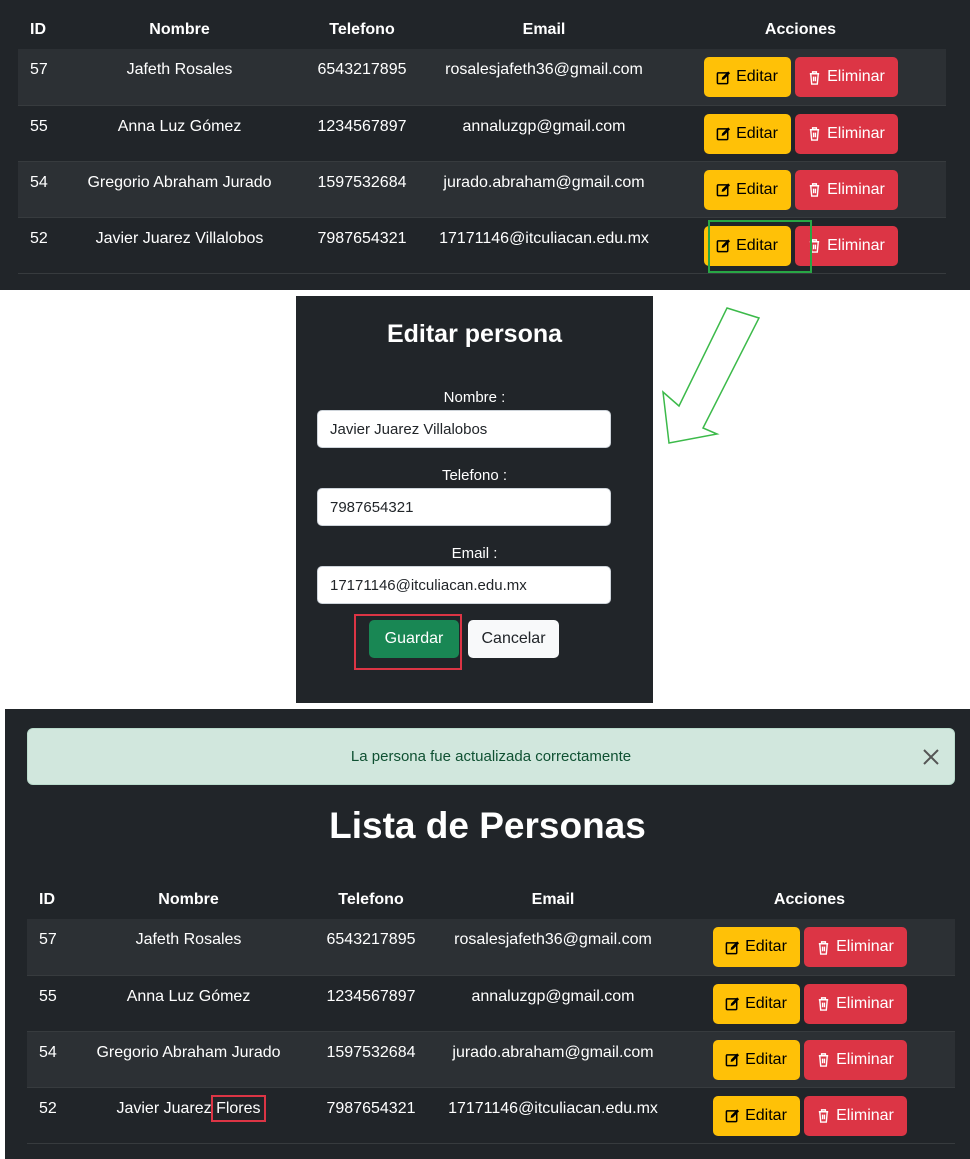  I want to click on cell-email: 17171146@itculiacan.edu.mx, so click(553, 1108).